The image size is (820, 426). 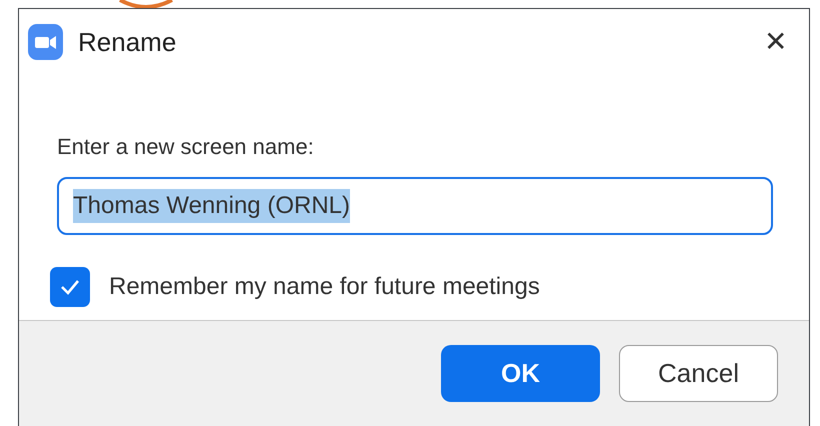 What do you see at coordinates (146, 4) in the screenshot?
I see `annotation-mark` at bounding box center [146, 4].